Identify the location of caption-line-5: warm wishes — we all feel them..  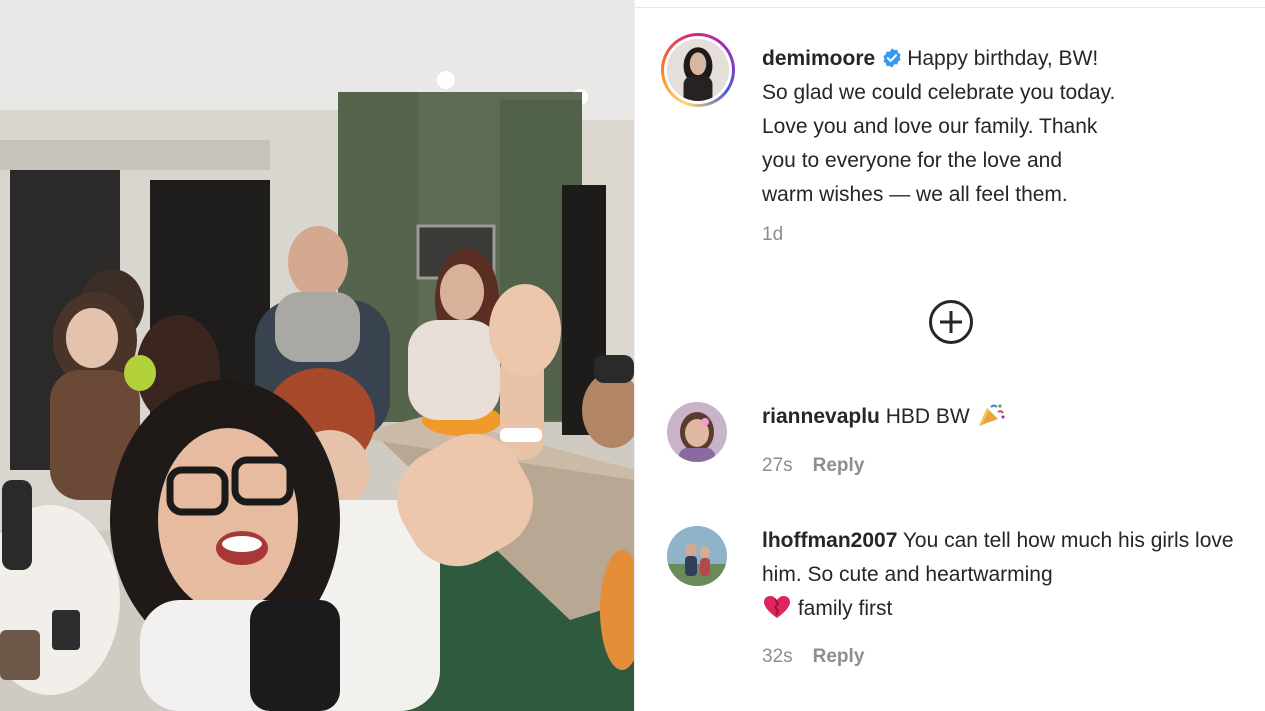
(915, 194).